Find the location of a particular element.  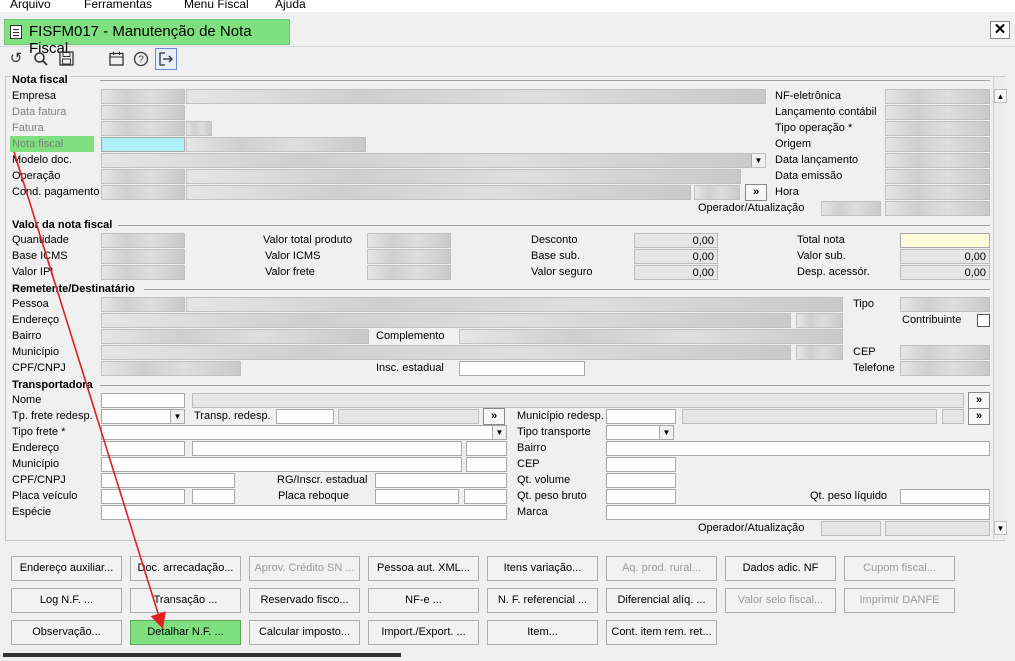

empresa-code-field is located at coordinates (143, 96).